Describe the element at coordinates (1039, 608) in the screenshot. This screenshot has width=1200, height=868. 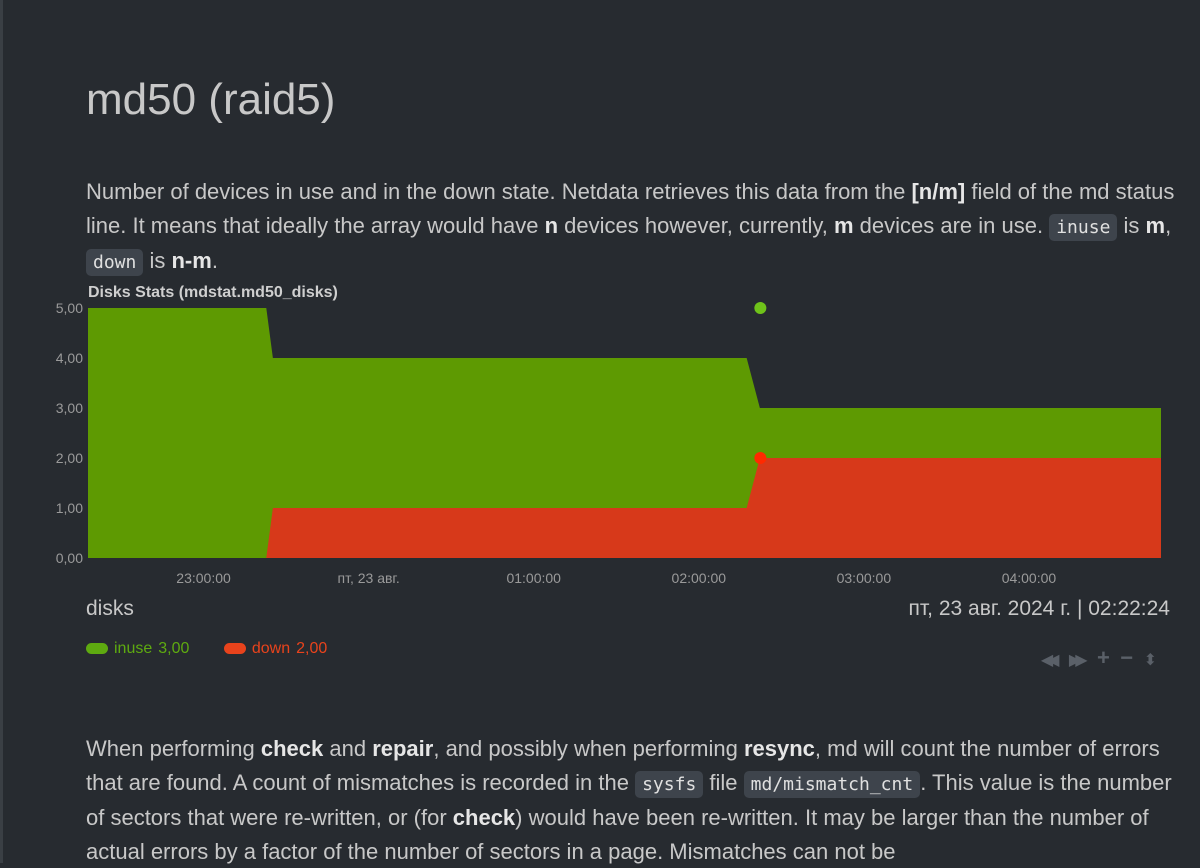
I see `chart-timestamp: пт, 23 авг. 2024 г. | 02:22:24` at that location.